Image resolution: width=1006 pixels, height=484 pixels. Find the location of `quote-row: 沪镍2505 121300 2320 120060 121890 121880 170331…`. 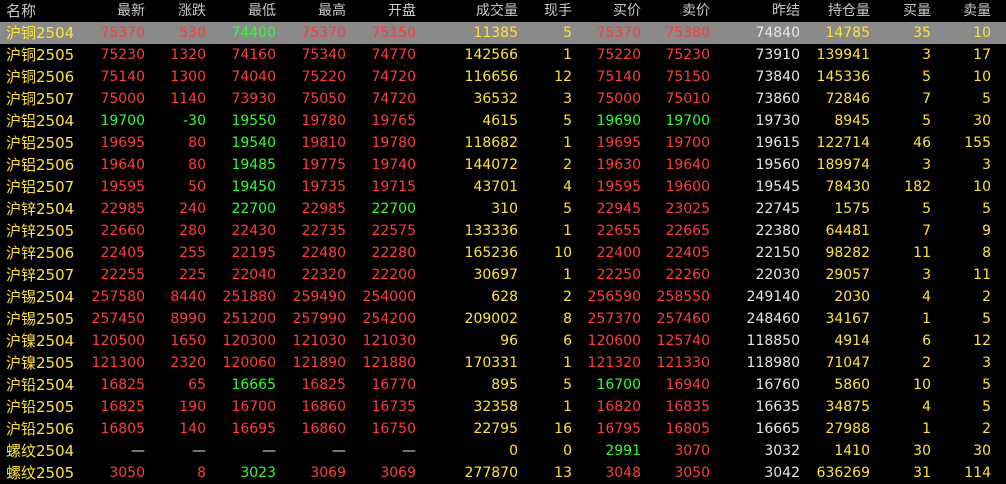

quote-row: 沪镍2505 121300 2320 120060 121890 121880 170331… is located at coordinates (503, 363).